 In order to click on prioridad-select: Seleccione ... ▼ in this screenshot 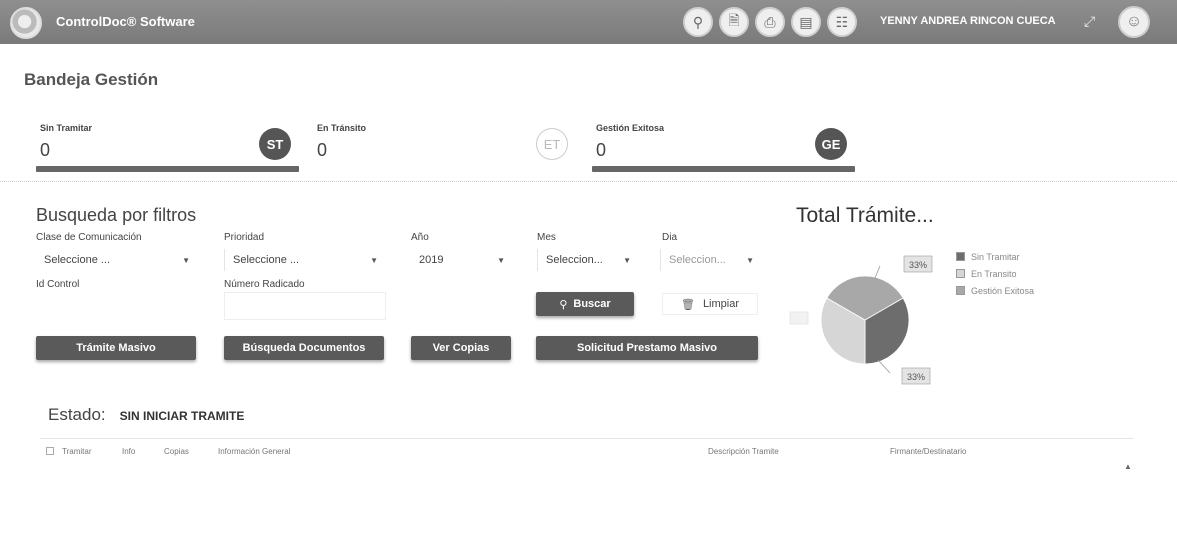, I will do `click(304, 260)`.